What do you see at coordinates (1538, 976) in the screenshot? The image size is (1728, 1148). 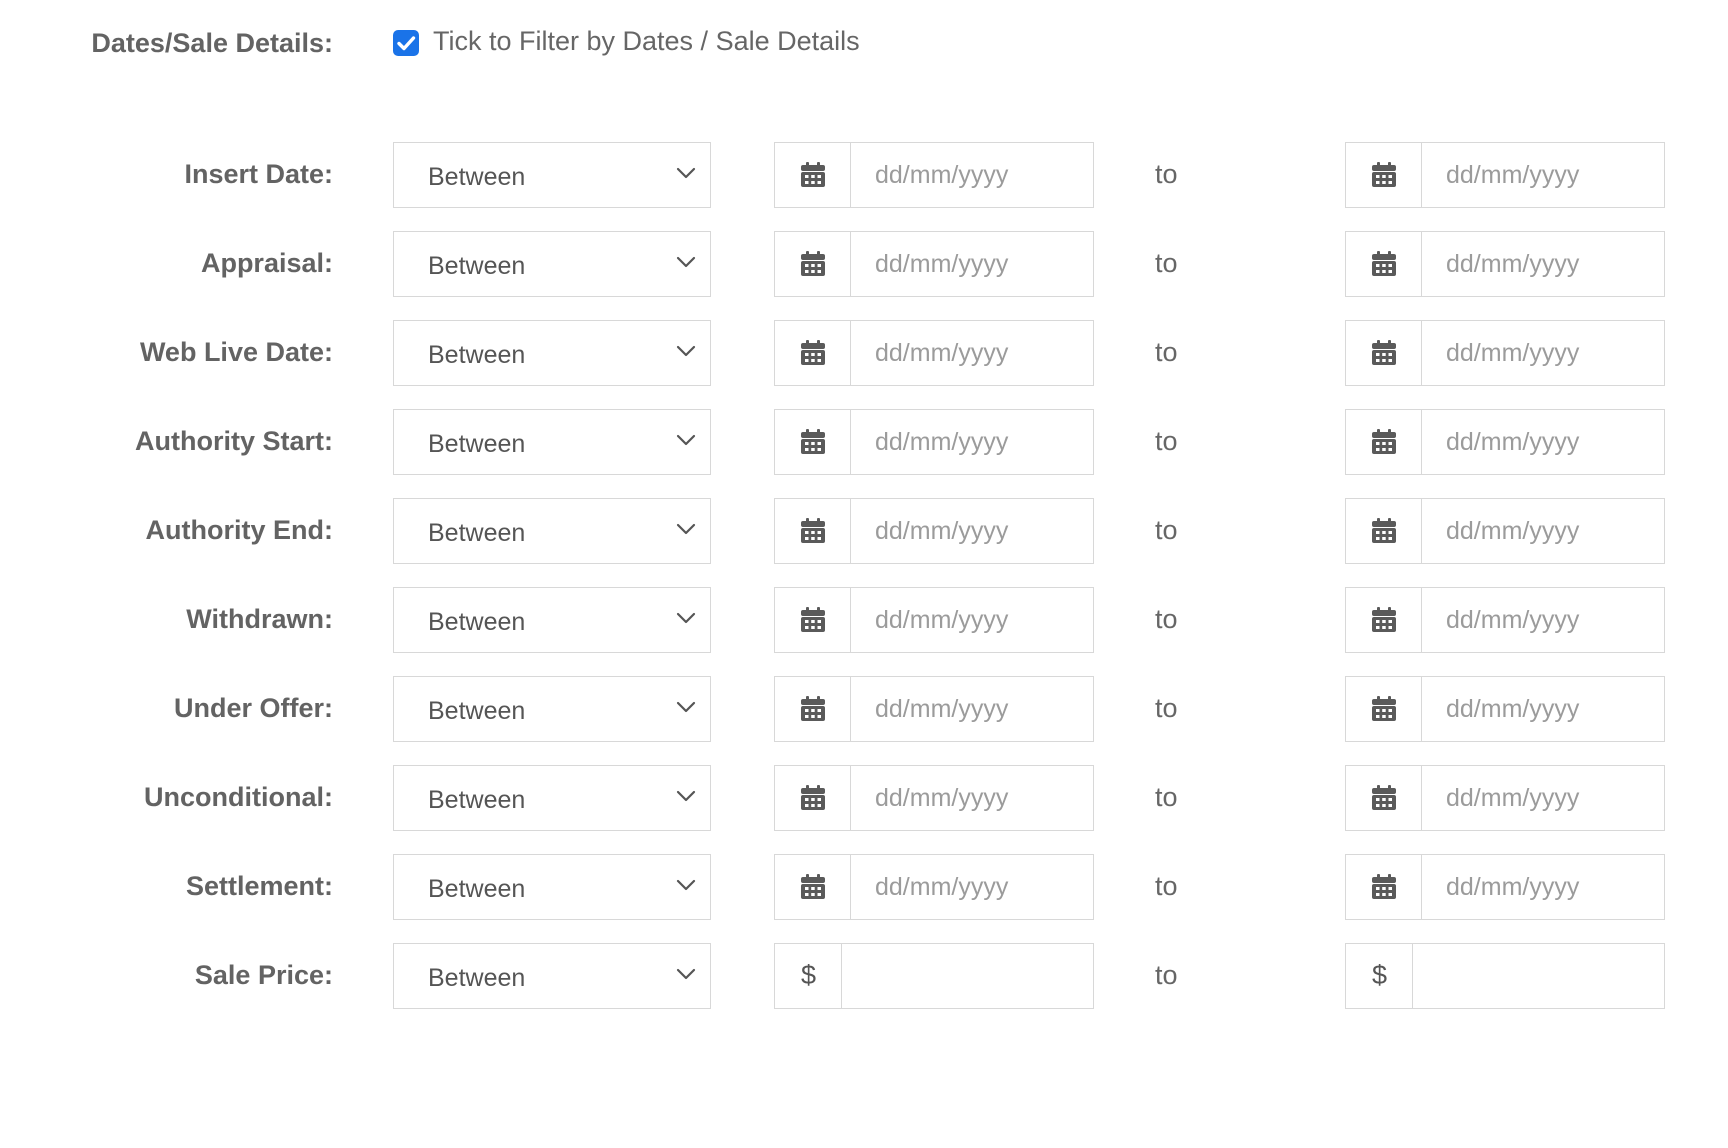 I see `to-price-input` at bounding box center [1538, 976].